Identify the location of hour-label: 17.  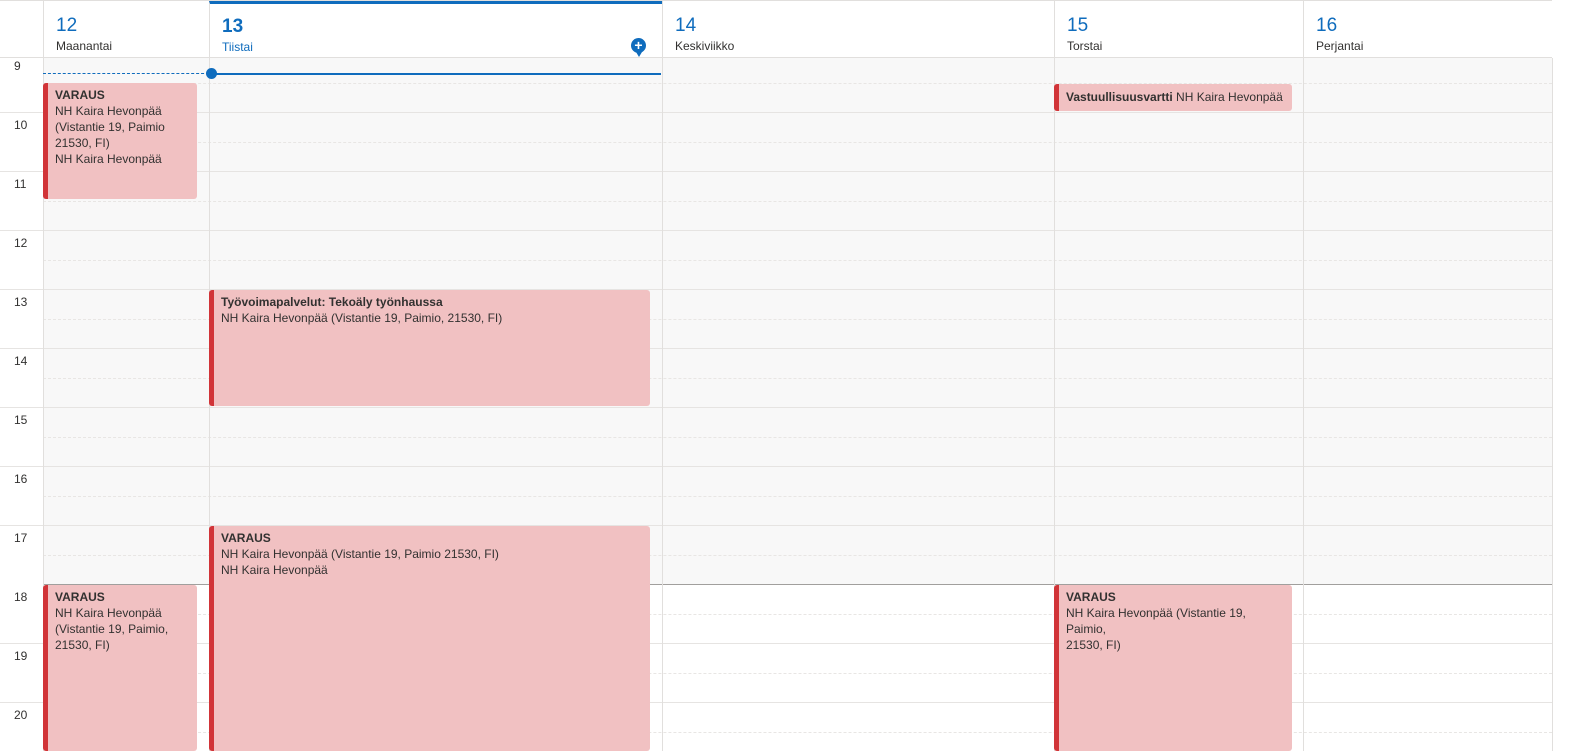
(21, 538).